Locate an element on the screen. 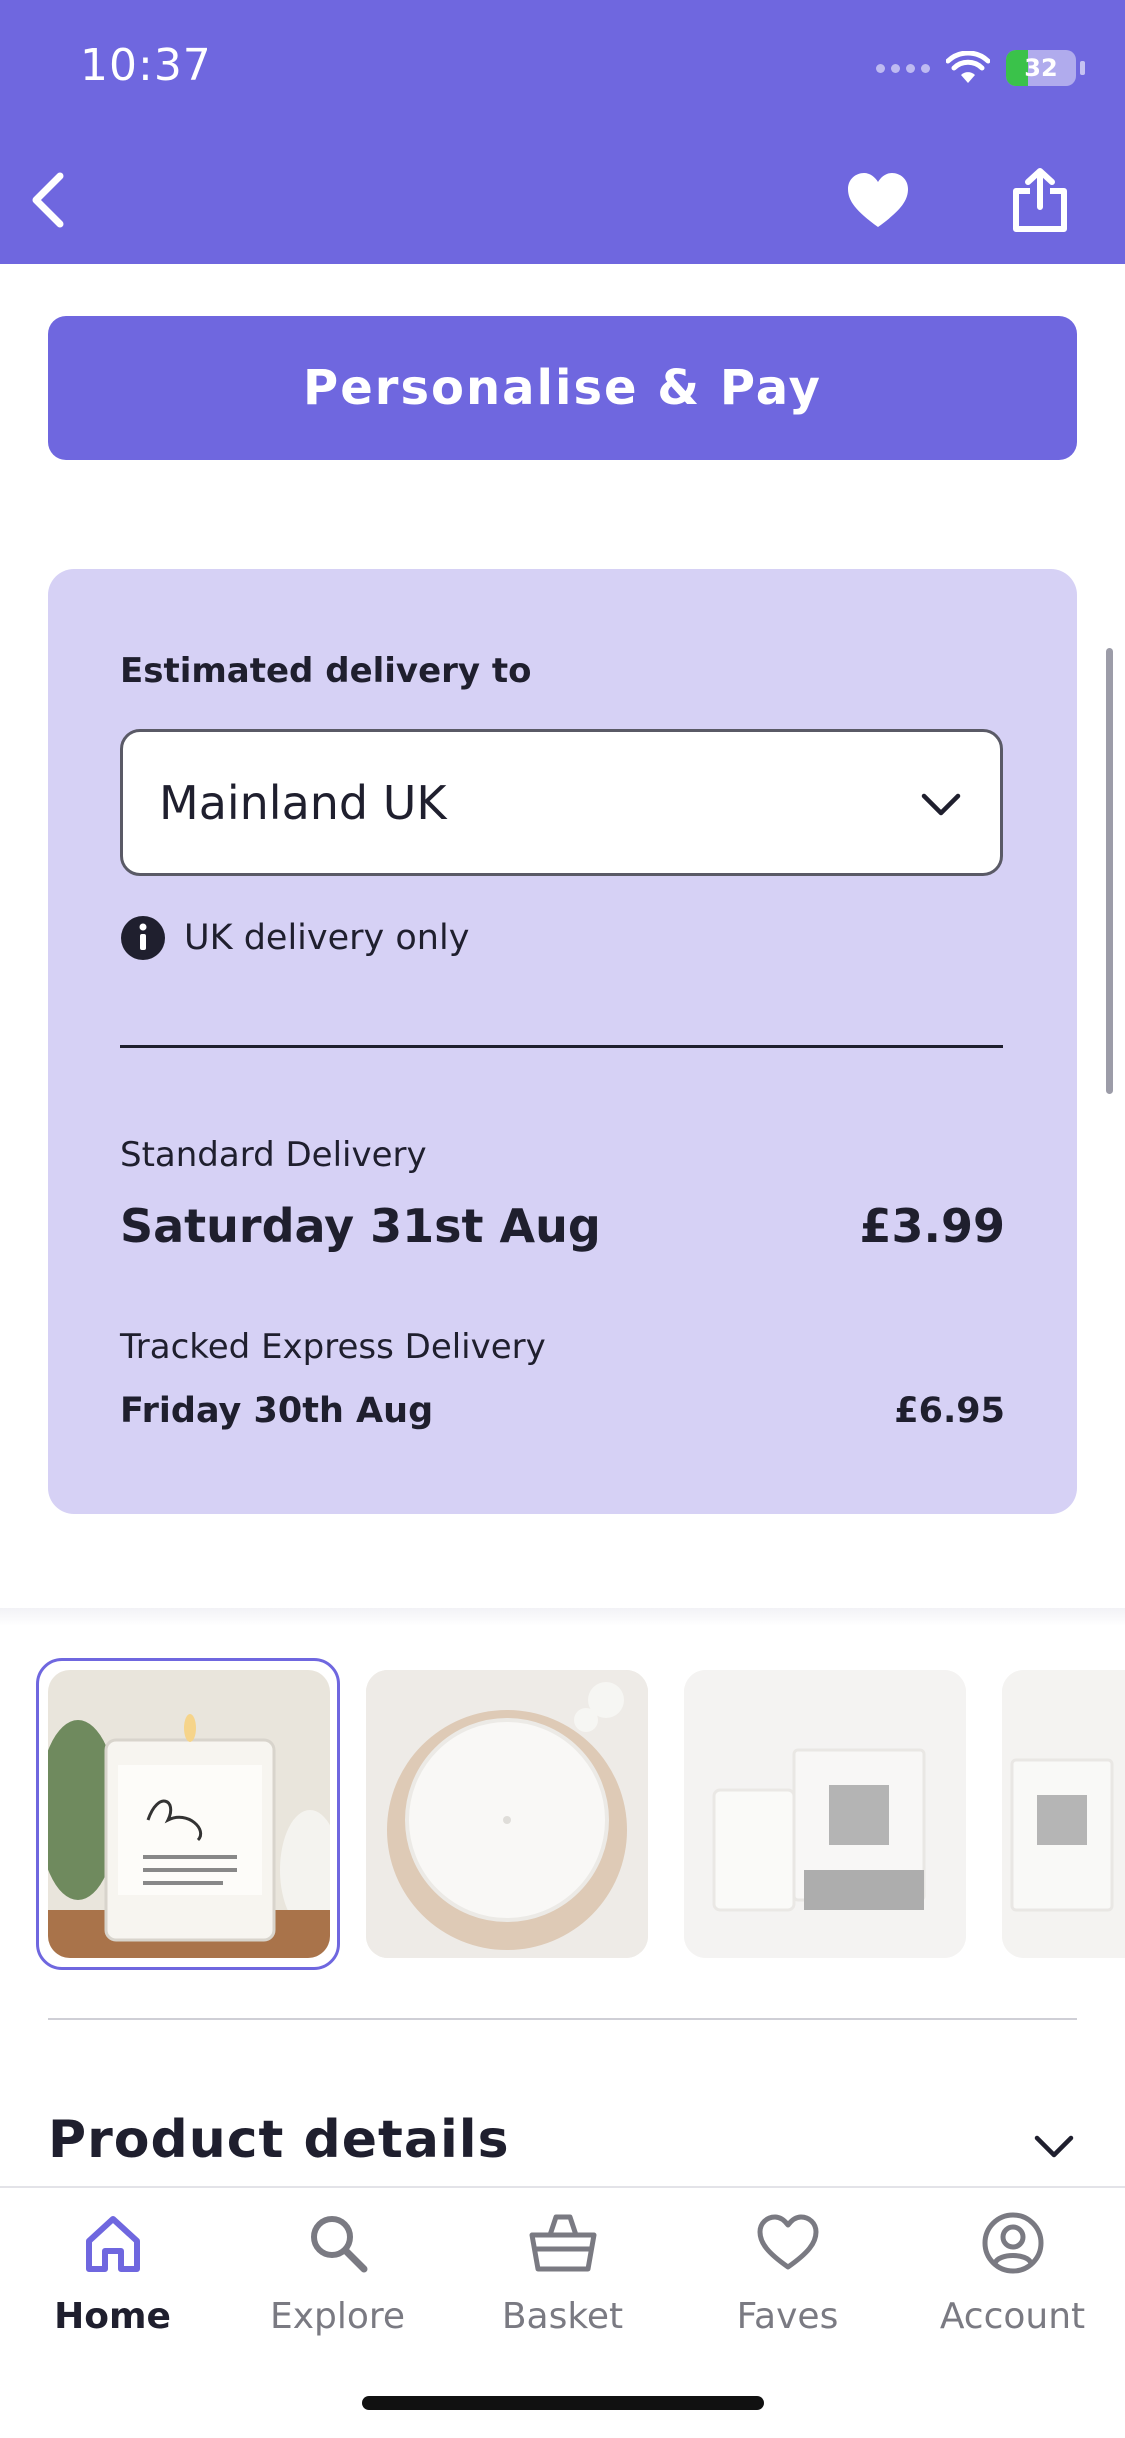  battery-cap is located at coordinates (1082, 68).